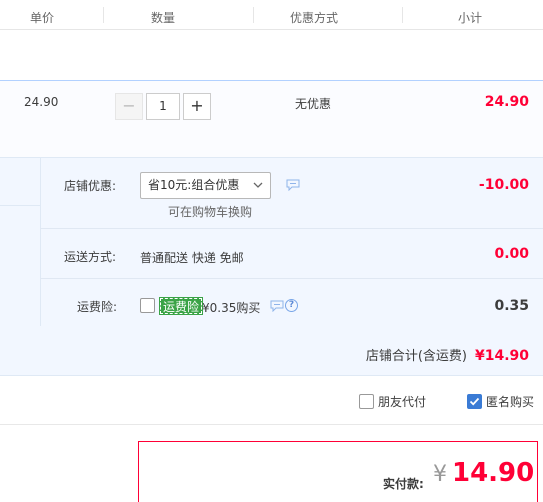 The image size is (543, 502). Describe the element at coordinates (503, 185) in the screenshot. I see `shop-discount-amount: -10.00` at that location.